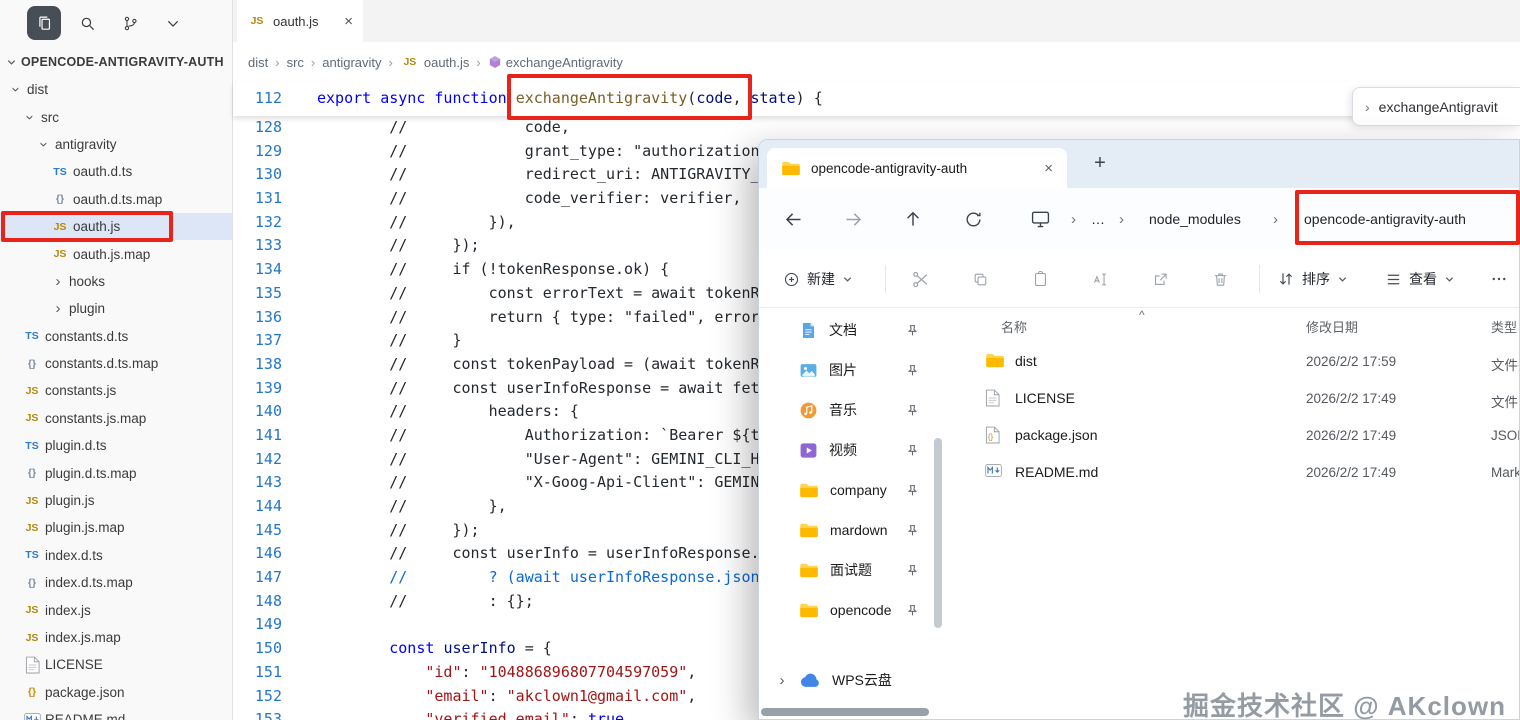 The width and height of the screenshot is (1520, 720). I want to click on computer-icon, so click(1040, 219).